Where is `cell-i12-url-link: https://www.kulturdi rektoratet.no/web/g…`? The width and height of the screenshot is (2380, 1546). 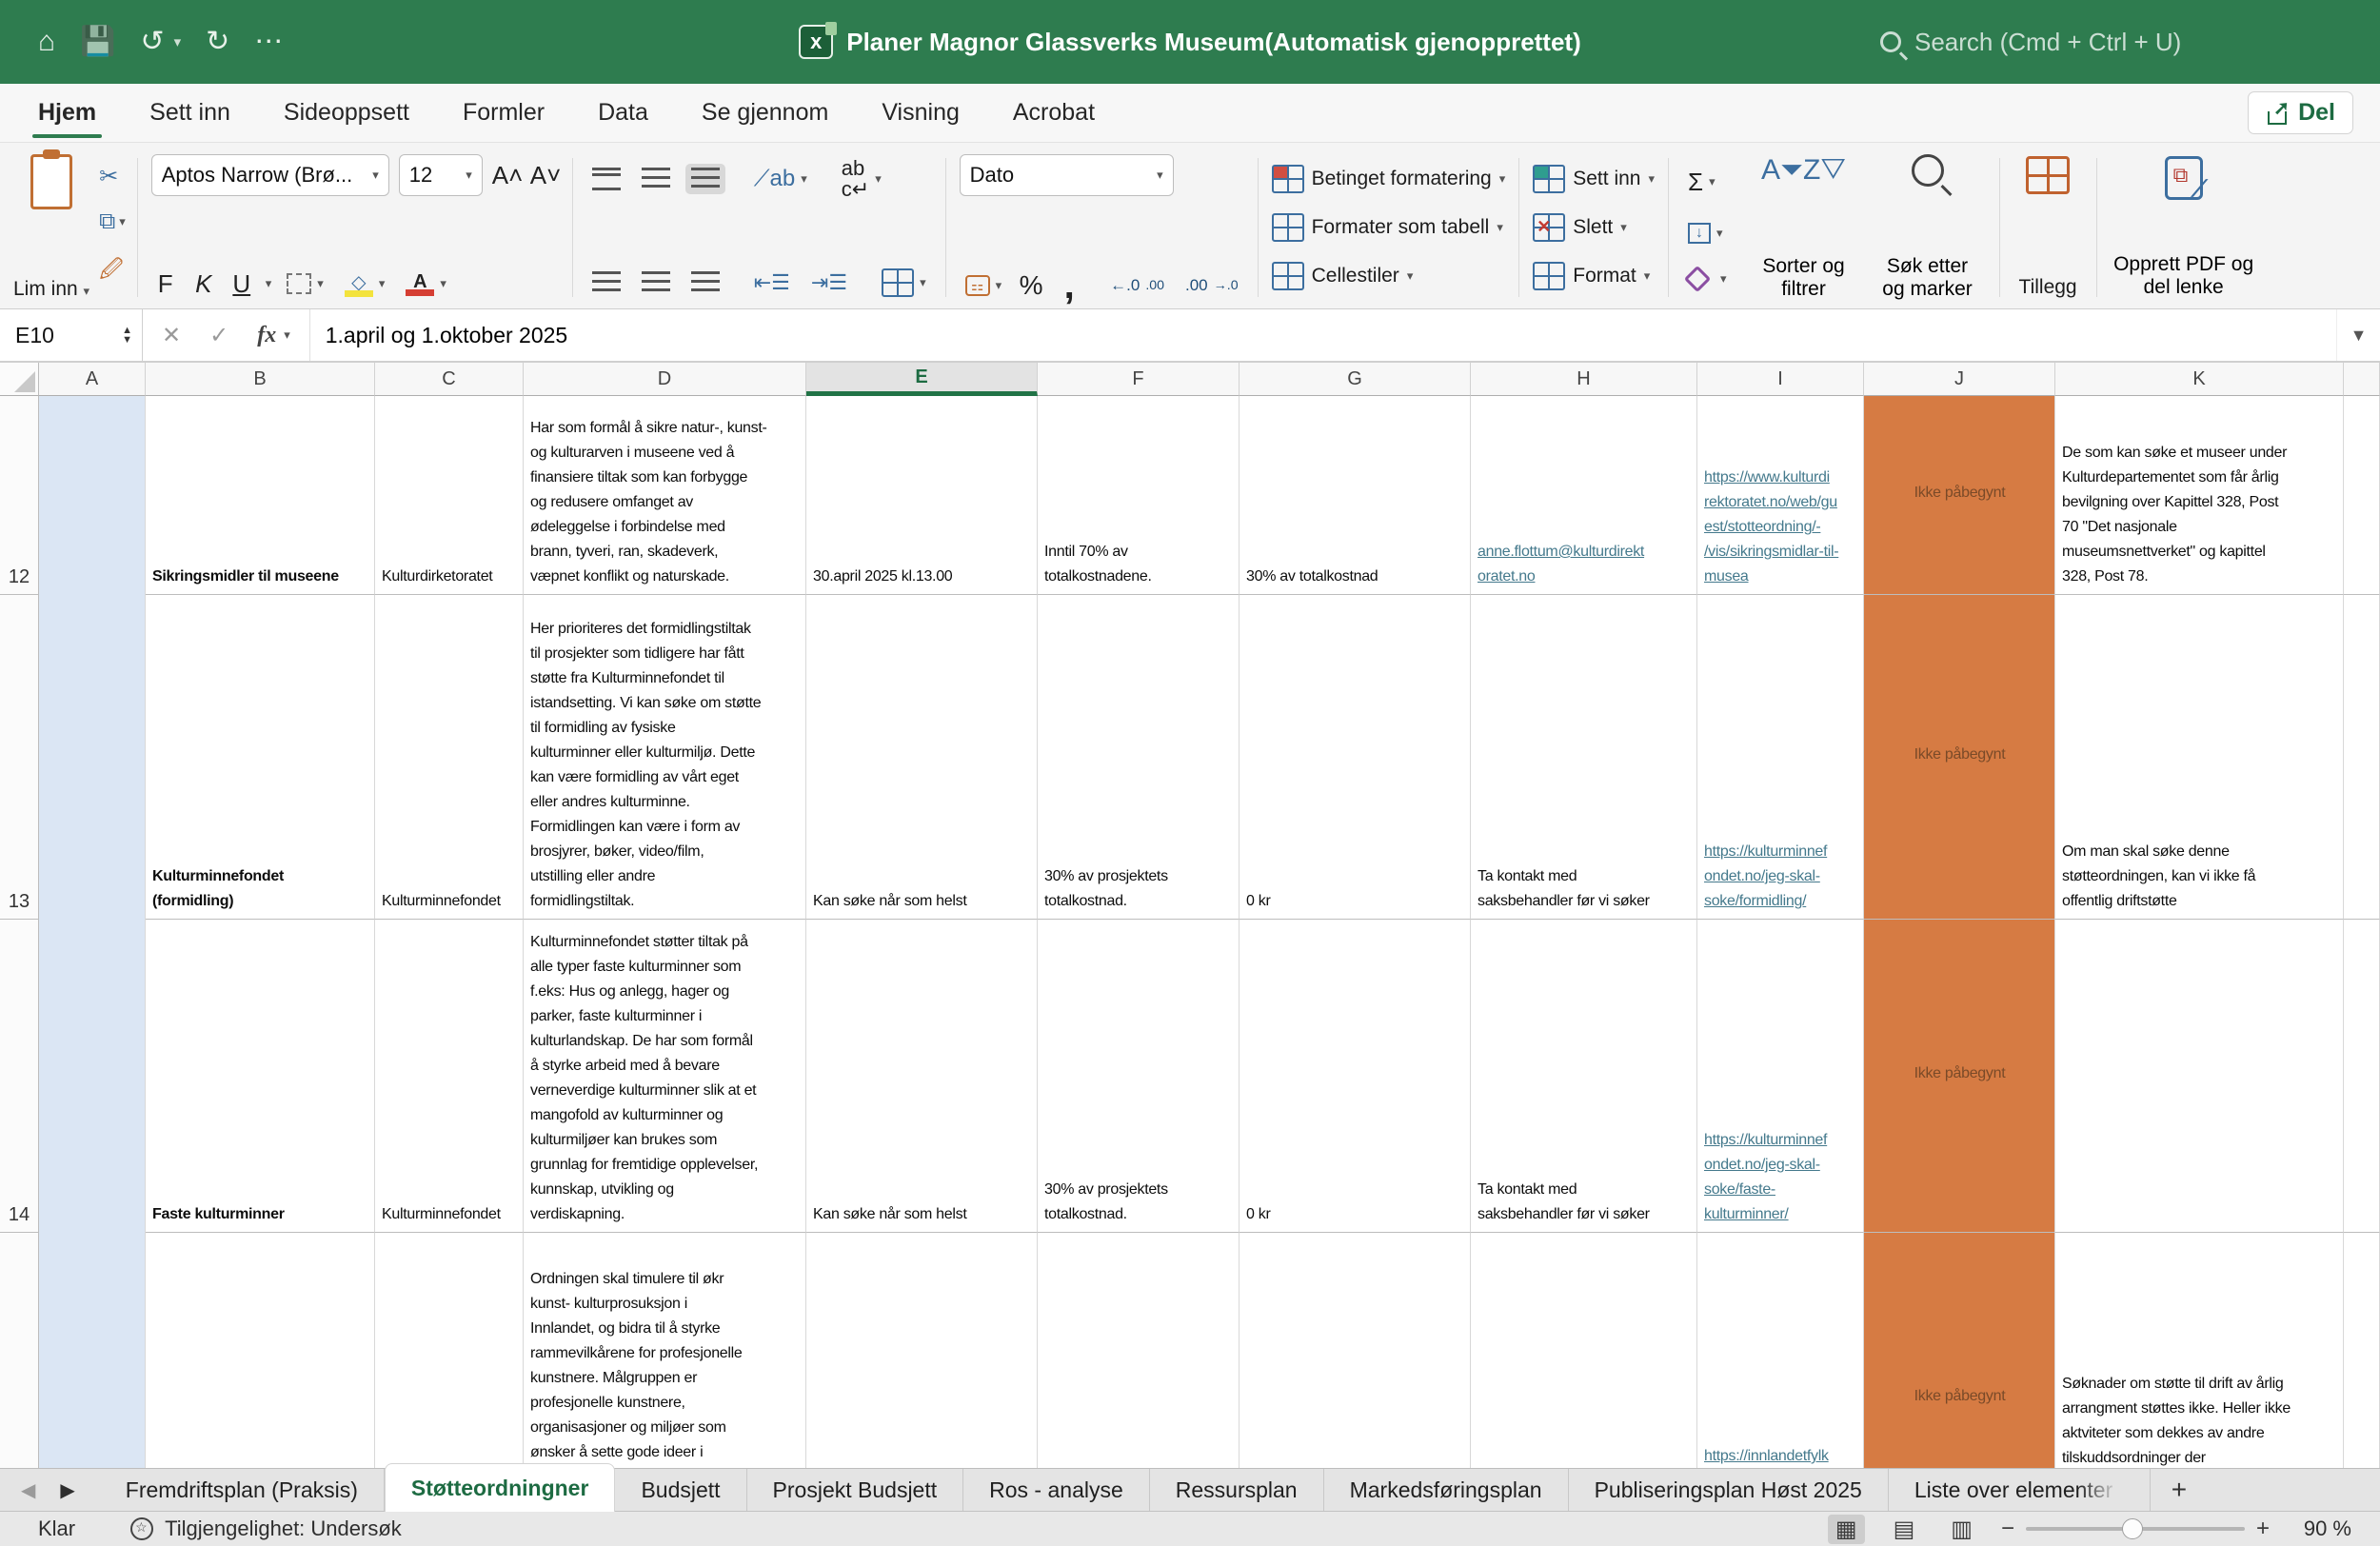 cell-i12-url-link: https://www.kulturdi rektoratet.no/web/g… is located at coordinates (1780, 495).